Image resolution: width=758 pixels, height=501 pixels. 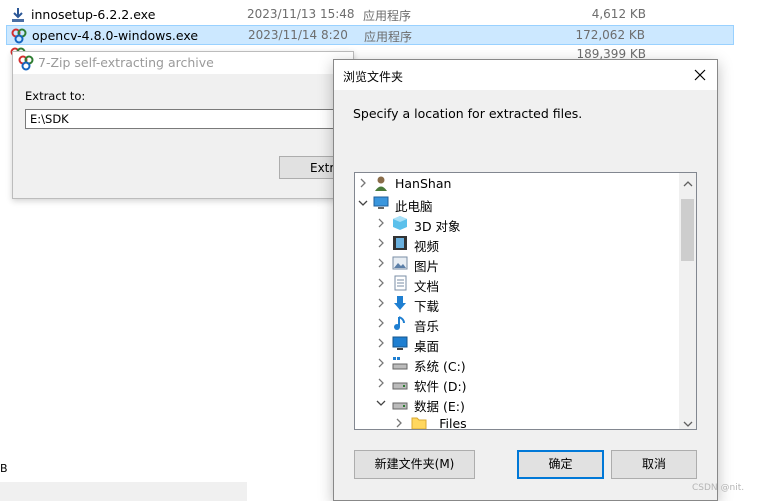 I want to click on tree-item-documents: 文档, so click(x=518, y=283).